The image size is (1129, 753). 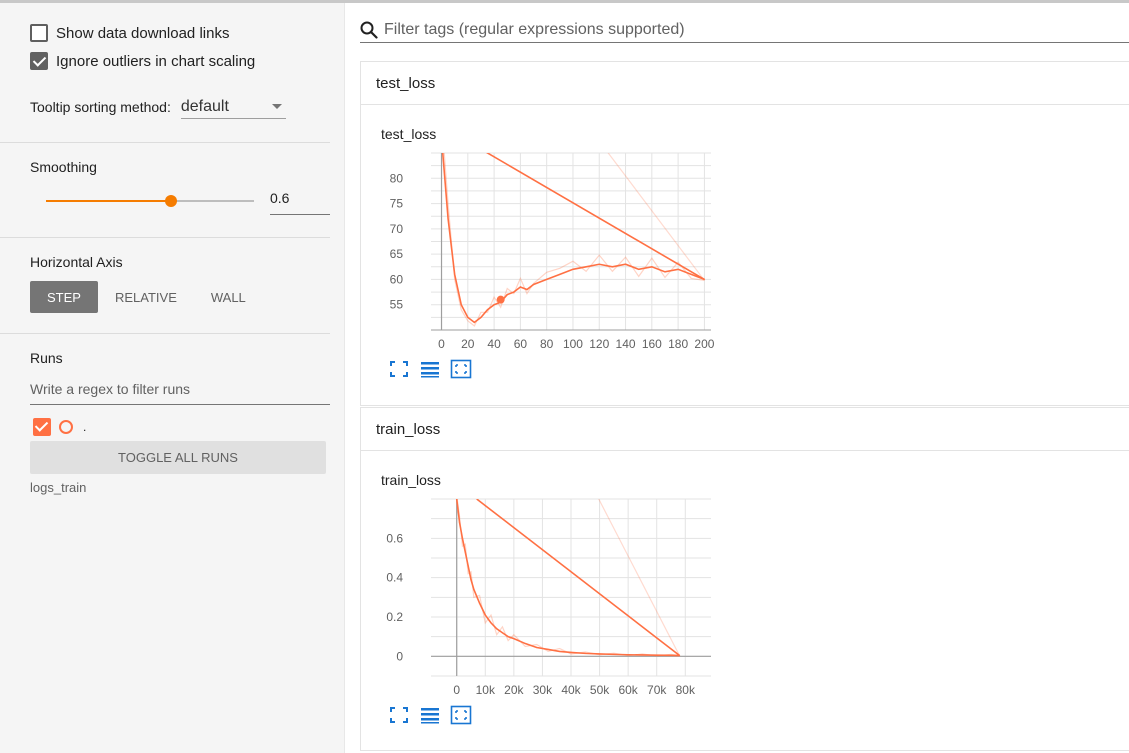 I want to click on show-download-links-checkbox, so click(x=39, y=33).